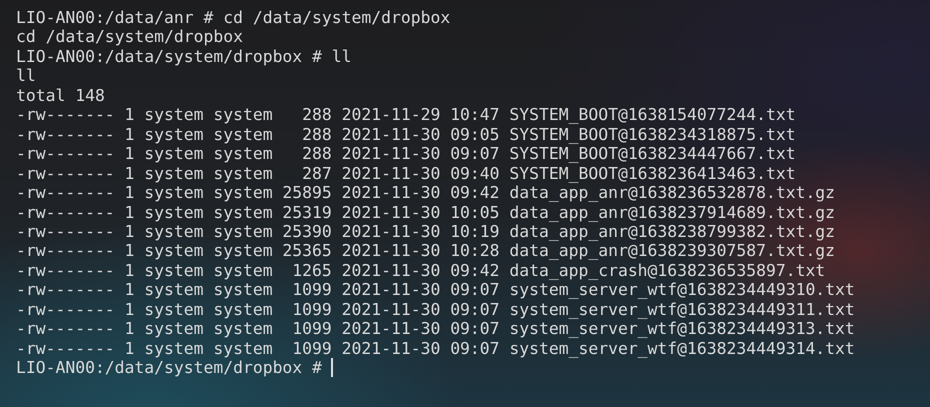 This screenshot has height=407, width=930. Describe the element at coordinates (406, 134) in the screenshot. I see `terminal-line: -rw------- 1 system system 288 2021-11-30 09:05 SYSTEM_BOOT@1638234318875.txt` at that location.